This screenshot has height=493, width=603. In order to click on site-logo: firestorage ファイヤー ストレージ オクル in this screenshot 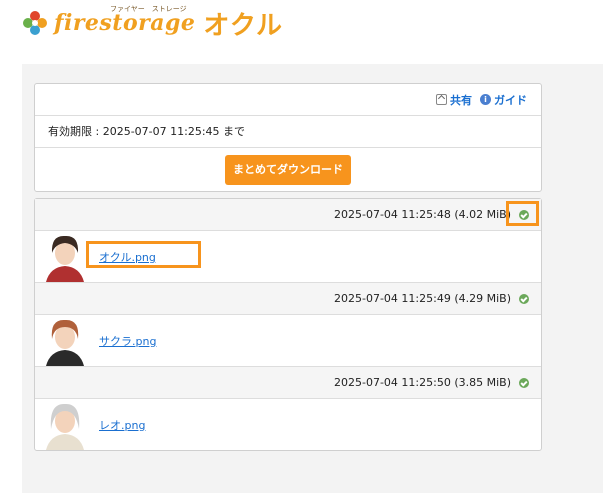, I will do `click(153, 23)`.